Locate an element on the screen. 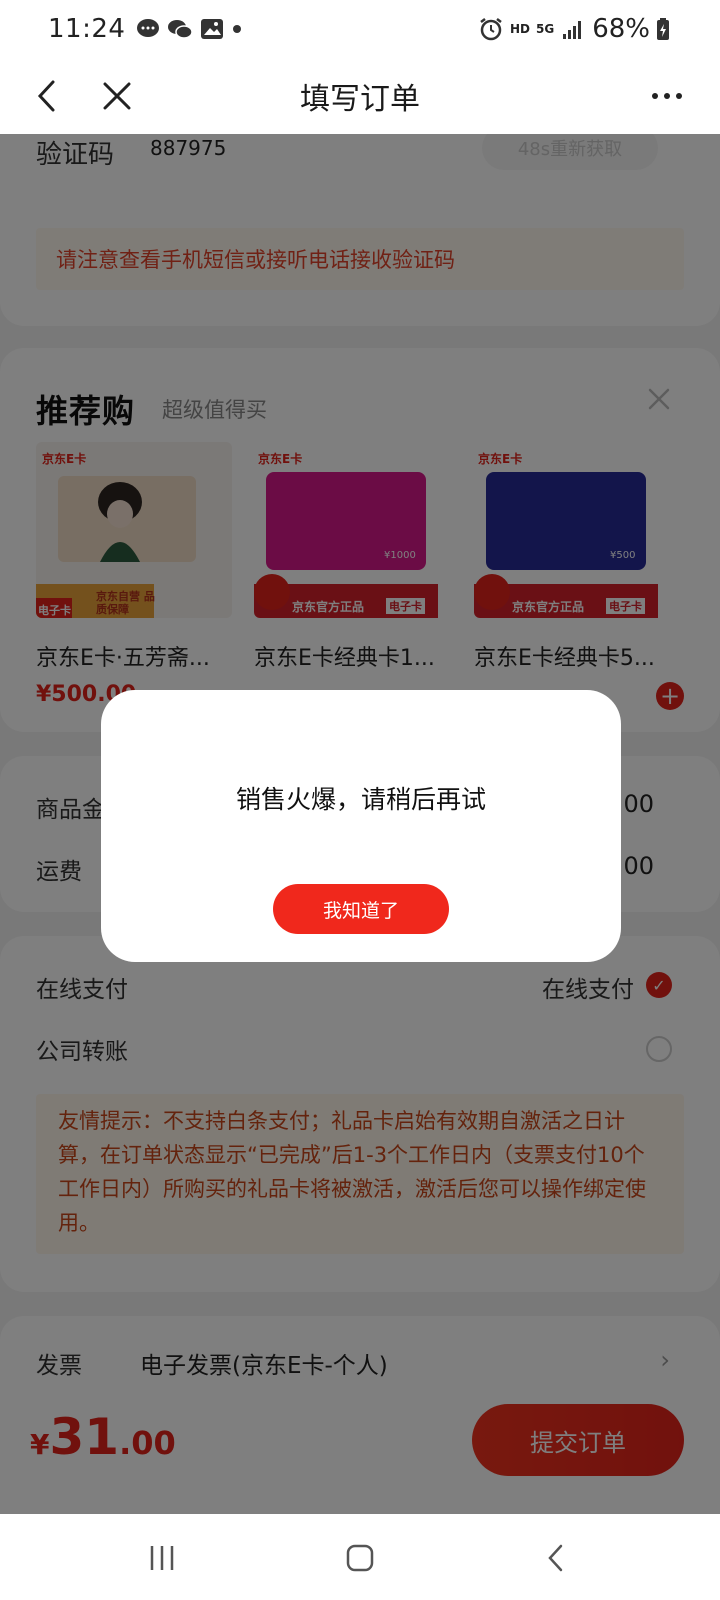 The height and width of the screenshot is (1600, 720). signal-icon is located at coordinates (572, 30).